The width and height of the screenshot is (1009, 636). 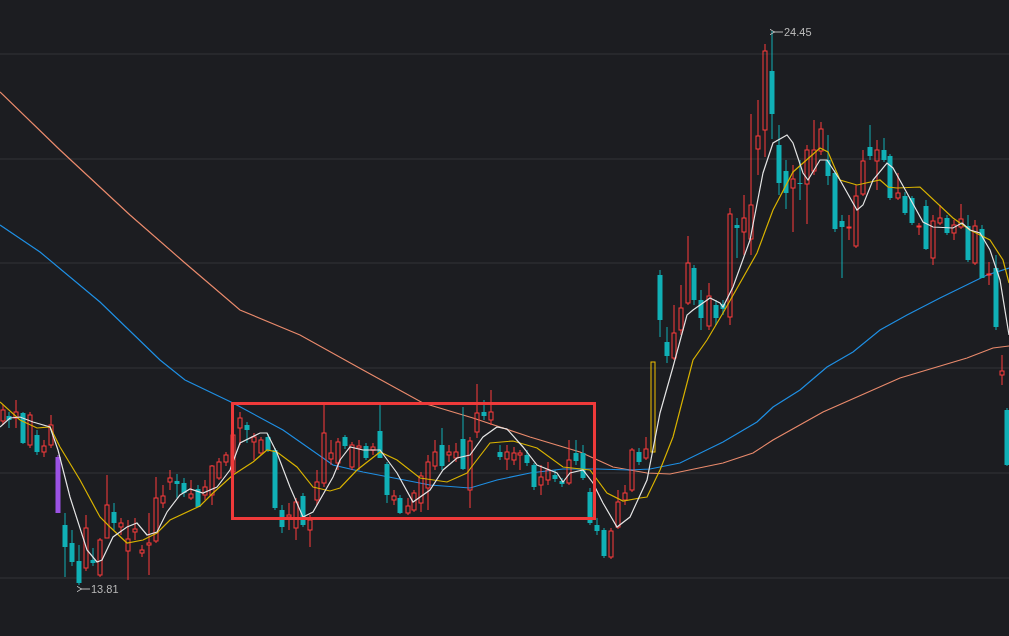 What do you see at coordinates (105, 589) in the screenshot?
I see `low-price-label: 13.81` at bounding box center [105, 589].